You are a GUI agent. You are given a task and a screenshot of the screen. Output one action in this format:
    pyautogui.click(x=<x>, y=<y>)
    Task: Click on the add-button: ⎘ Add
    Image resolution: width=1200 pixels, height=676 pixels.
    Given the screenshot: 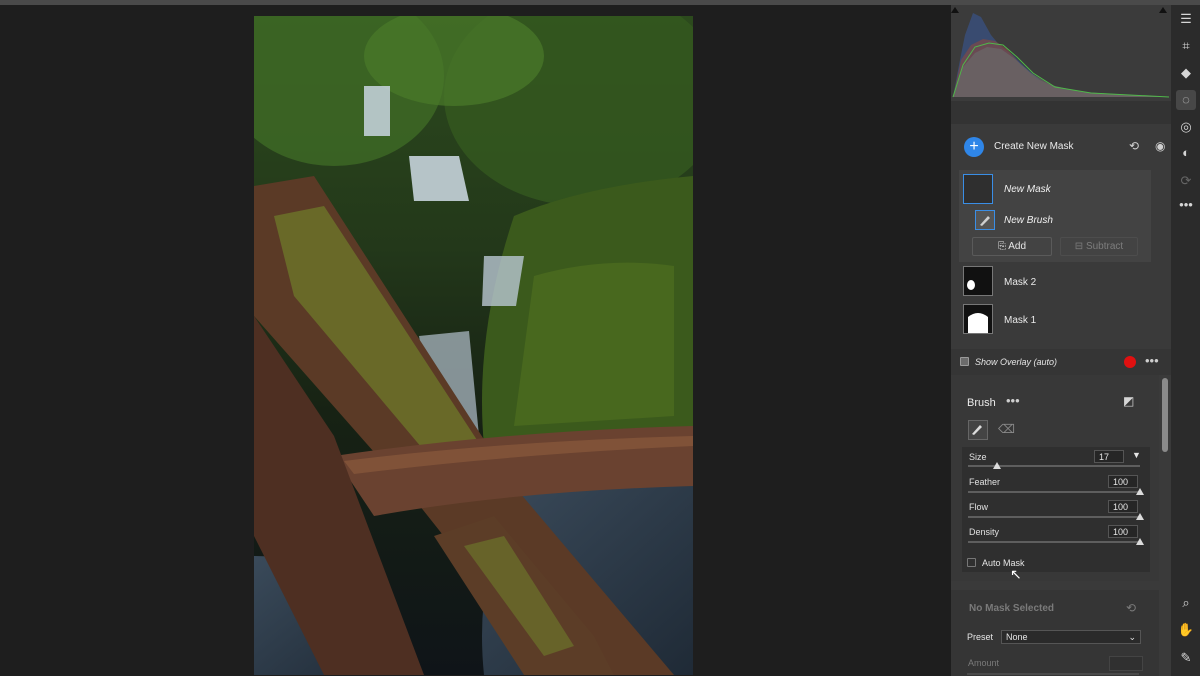 What is the action you would take?
    pyautogui.click(x=1012, y=246)
    